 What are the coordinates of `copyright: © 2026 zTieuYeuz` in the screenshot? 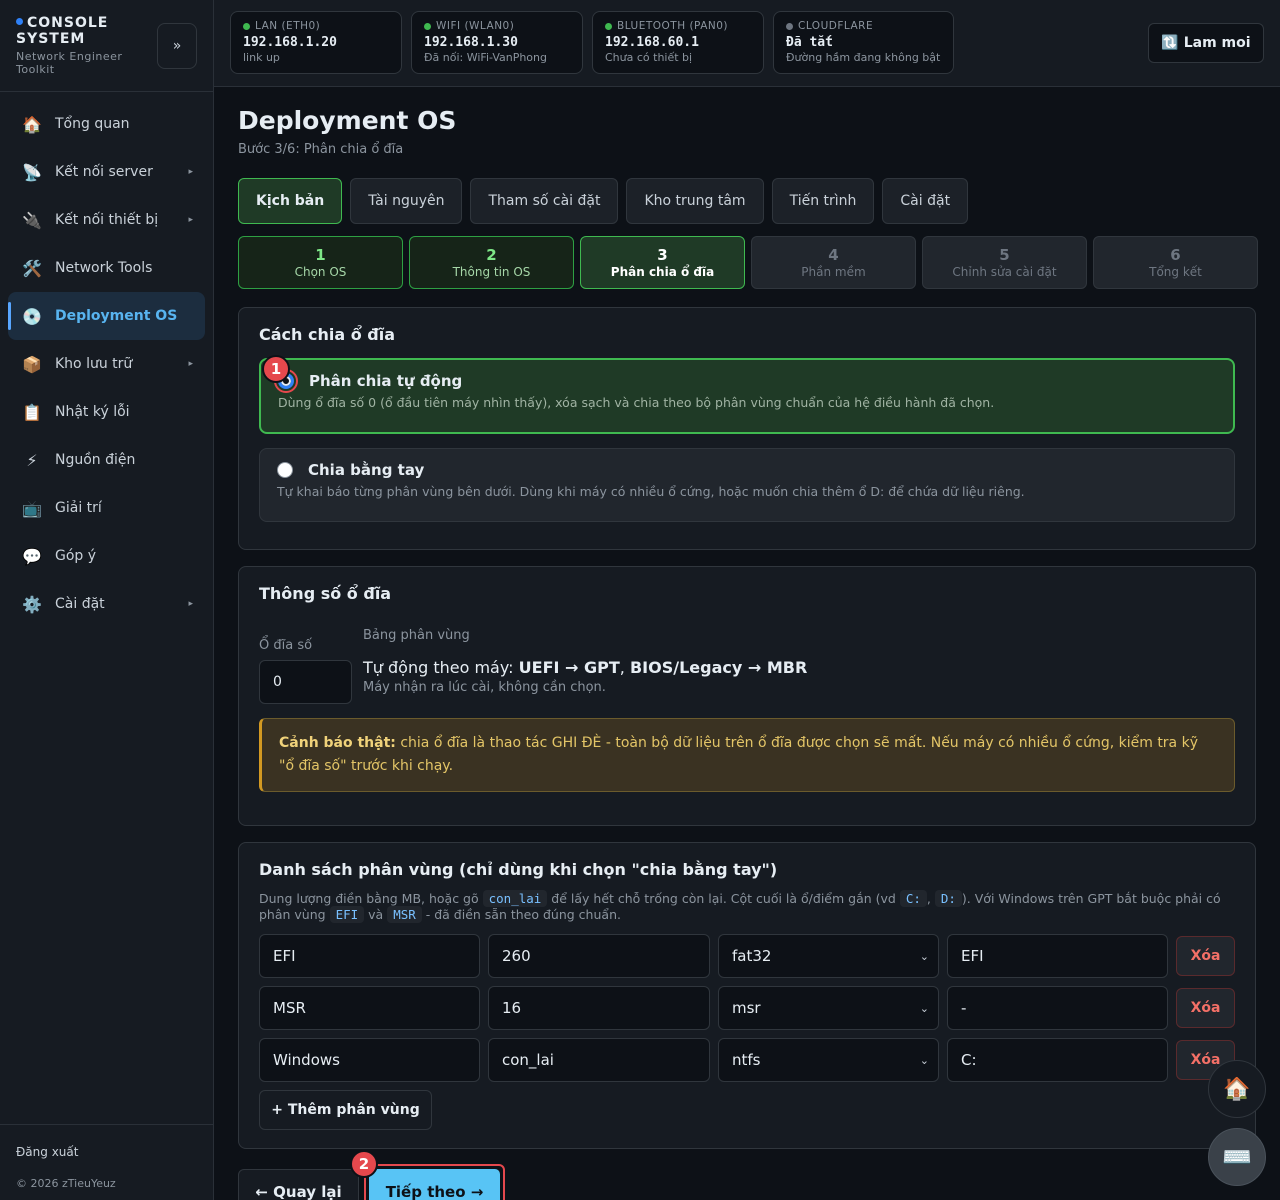 It's located at (66, 1183).